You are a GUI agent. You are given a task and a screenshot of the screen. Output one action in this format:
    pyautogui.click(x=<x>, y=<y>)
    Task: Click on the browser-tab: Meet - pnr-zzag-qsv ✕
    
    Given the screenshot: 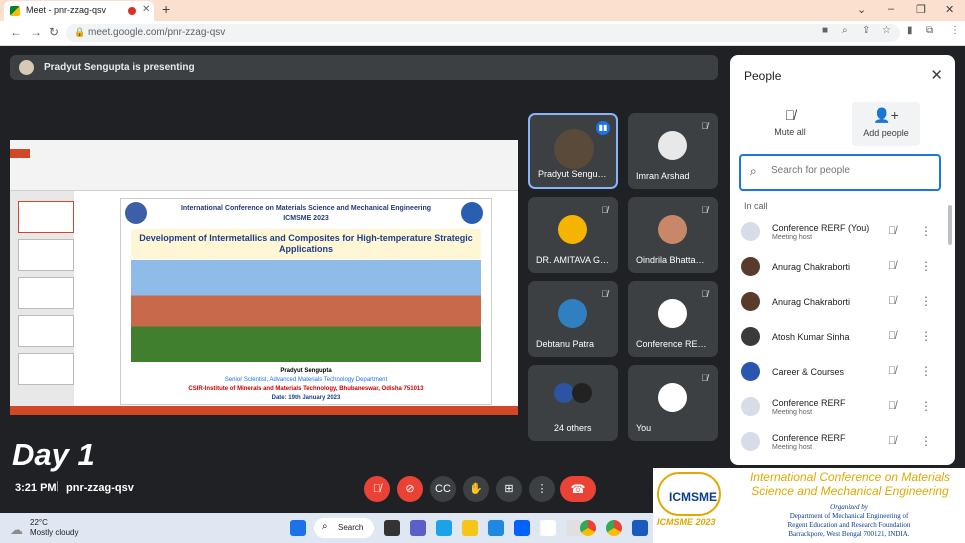 What is the action you would take?
    pyautogui.click(x=79, y=11)
    